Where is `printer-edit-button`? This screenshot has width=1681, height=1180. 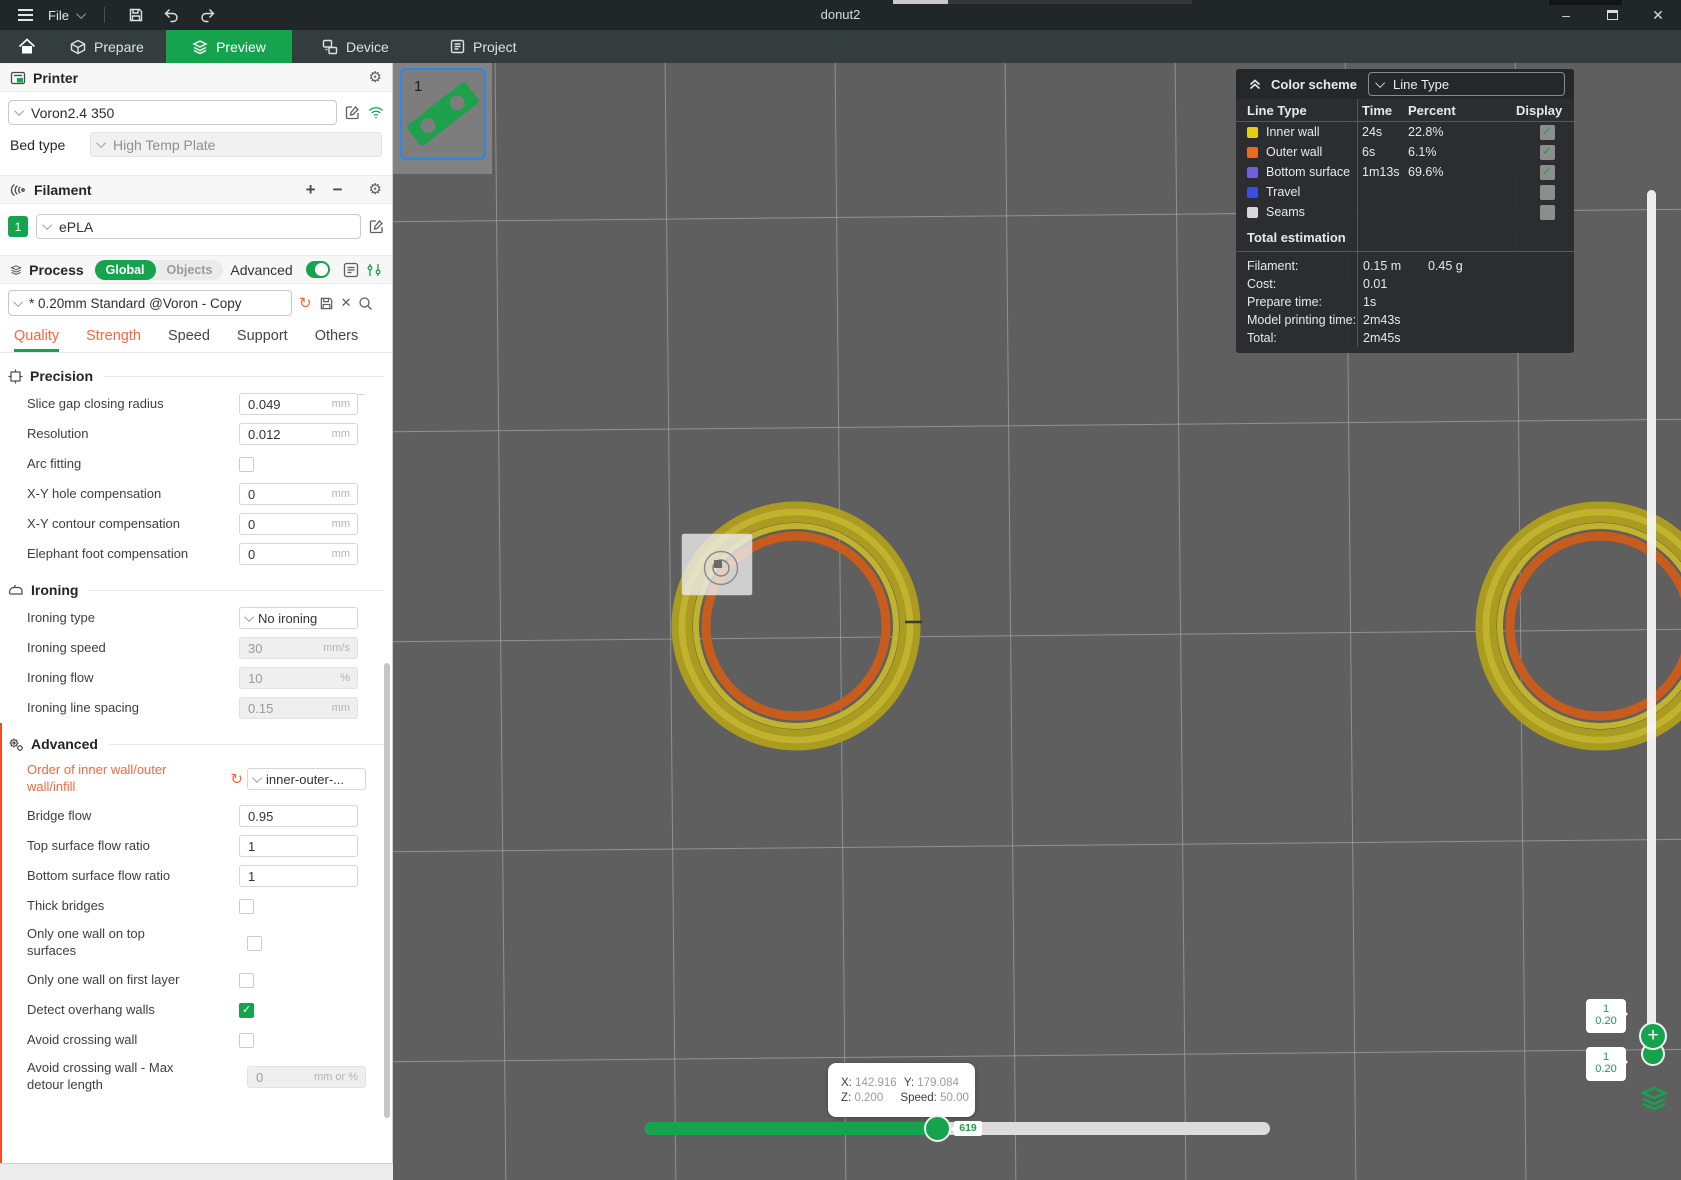
printer-edit-button is located at coordinates (352, 112).